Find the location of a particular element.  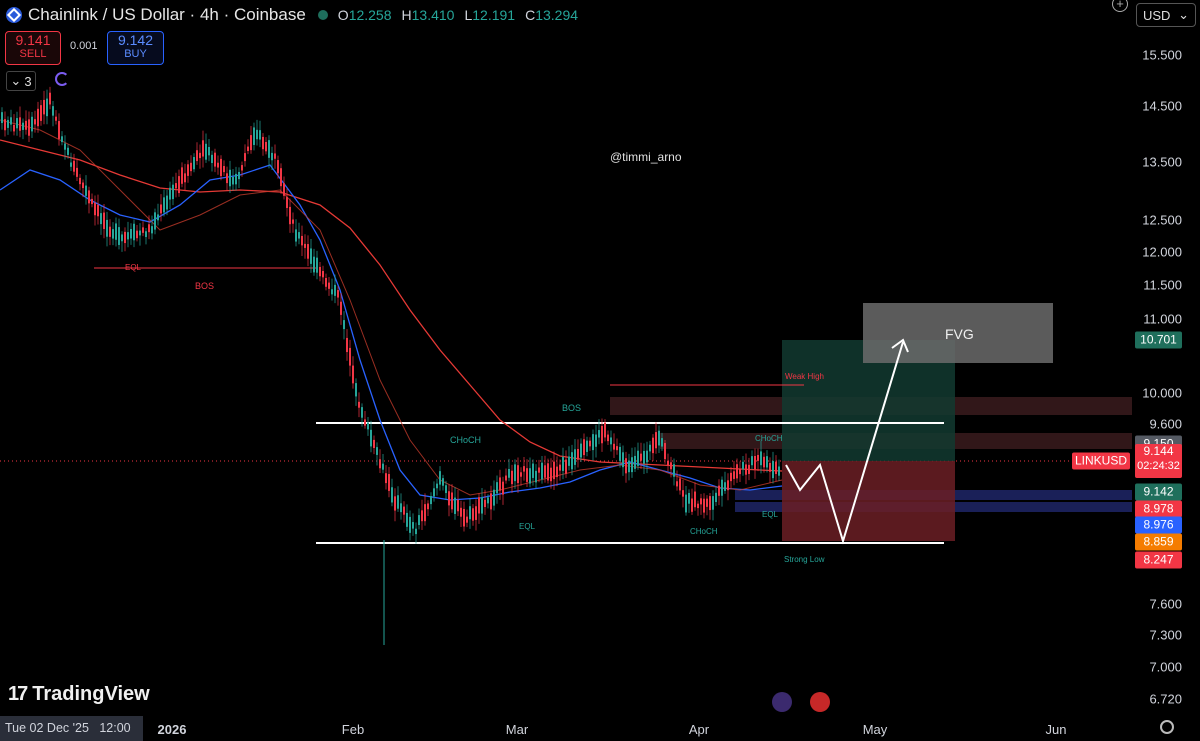

currency-selector: USD ⌄ is located at coordinates (1166, 15).